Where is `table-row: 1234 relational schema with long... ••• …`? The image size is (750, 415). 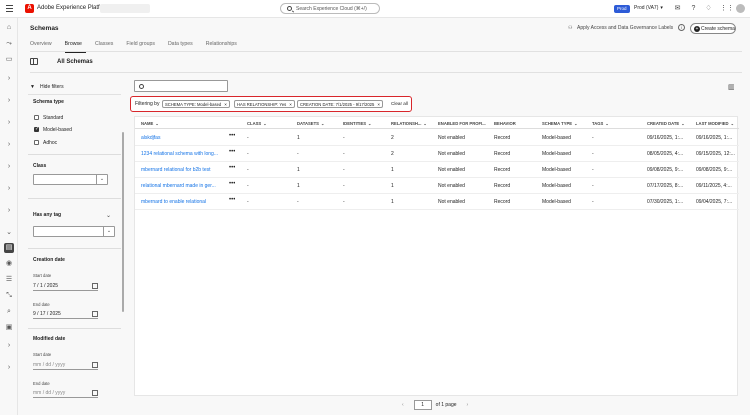 table-row: 1234 relational schema with long... ••• … is located at coordinates (437, 154).